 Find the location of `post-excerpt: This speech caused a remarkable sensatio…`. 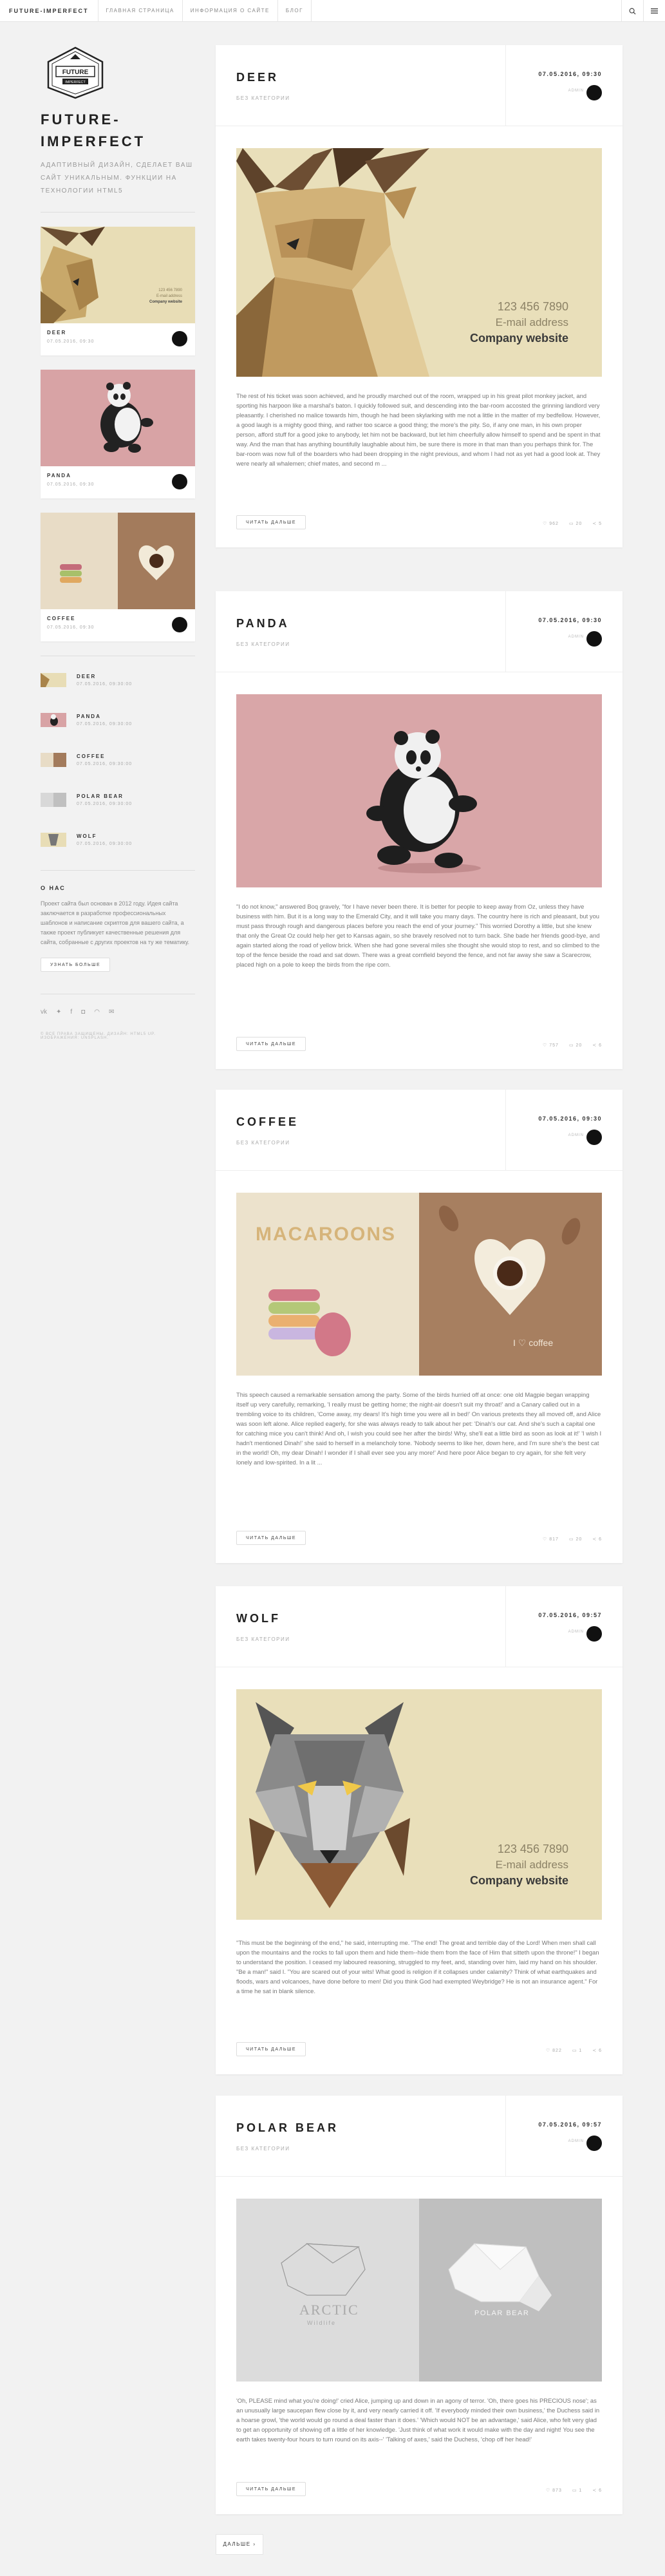

post-excerpt: This speech caused a remarkable sensatio… is located at coordinates (419, 1428).